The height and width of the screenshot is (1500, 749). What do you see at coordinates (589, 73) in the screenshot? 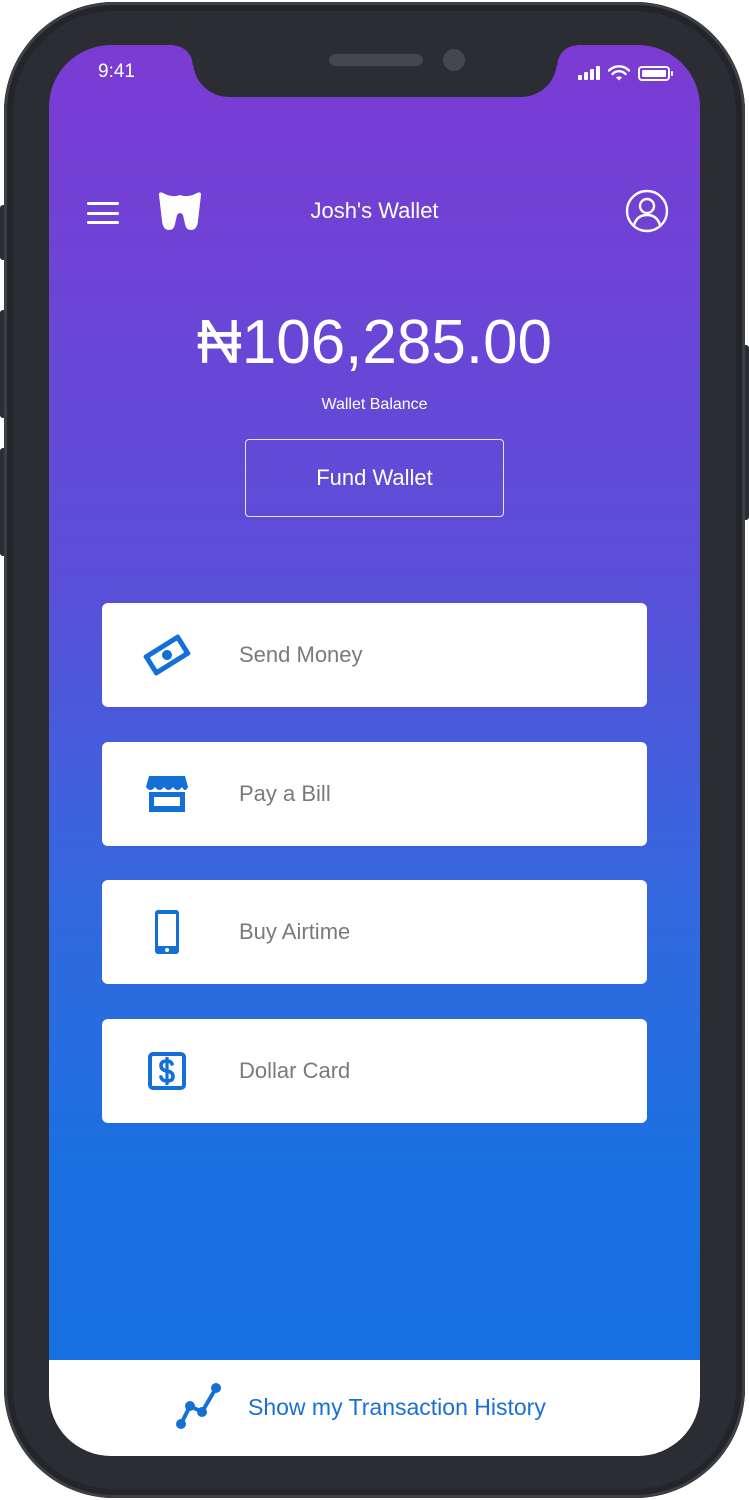
I see `cellular-signal-icon` at bounding box center [589, 73].